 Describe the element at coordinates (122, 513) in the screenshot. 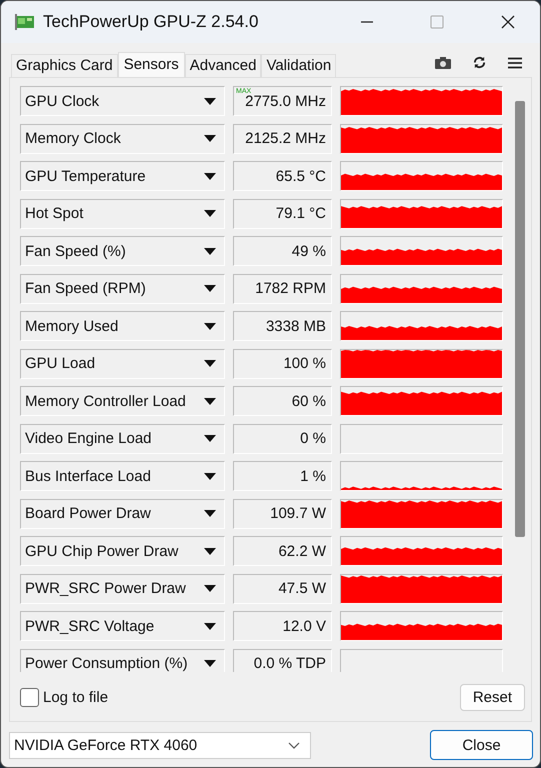

I see `sensor-dropdown: Board Power Draw` at that location.